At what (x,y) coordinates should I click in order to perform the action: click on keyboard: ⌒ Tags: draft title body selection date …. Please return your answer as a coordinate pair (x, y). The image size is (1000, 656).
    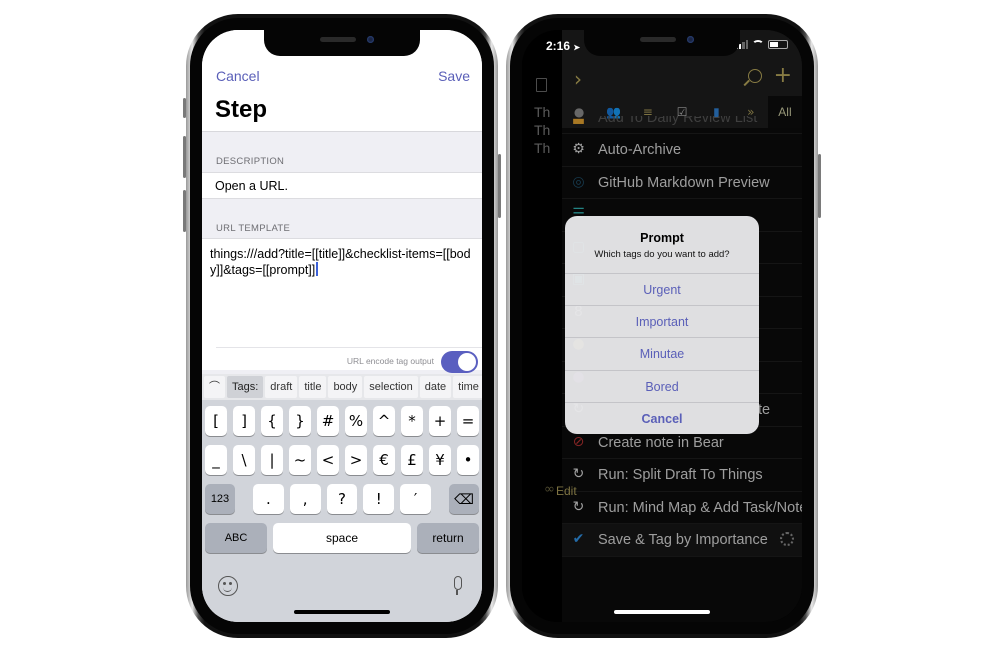
    Looking at the image, I should click on (342, 498).